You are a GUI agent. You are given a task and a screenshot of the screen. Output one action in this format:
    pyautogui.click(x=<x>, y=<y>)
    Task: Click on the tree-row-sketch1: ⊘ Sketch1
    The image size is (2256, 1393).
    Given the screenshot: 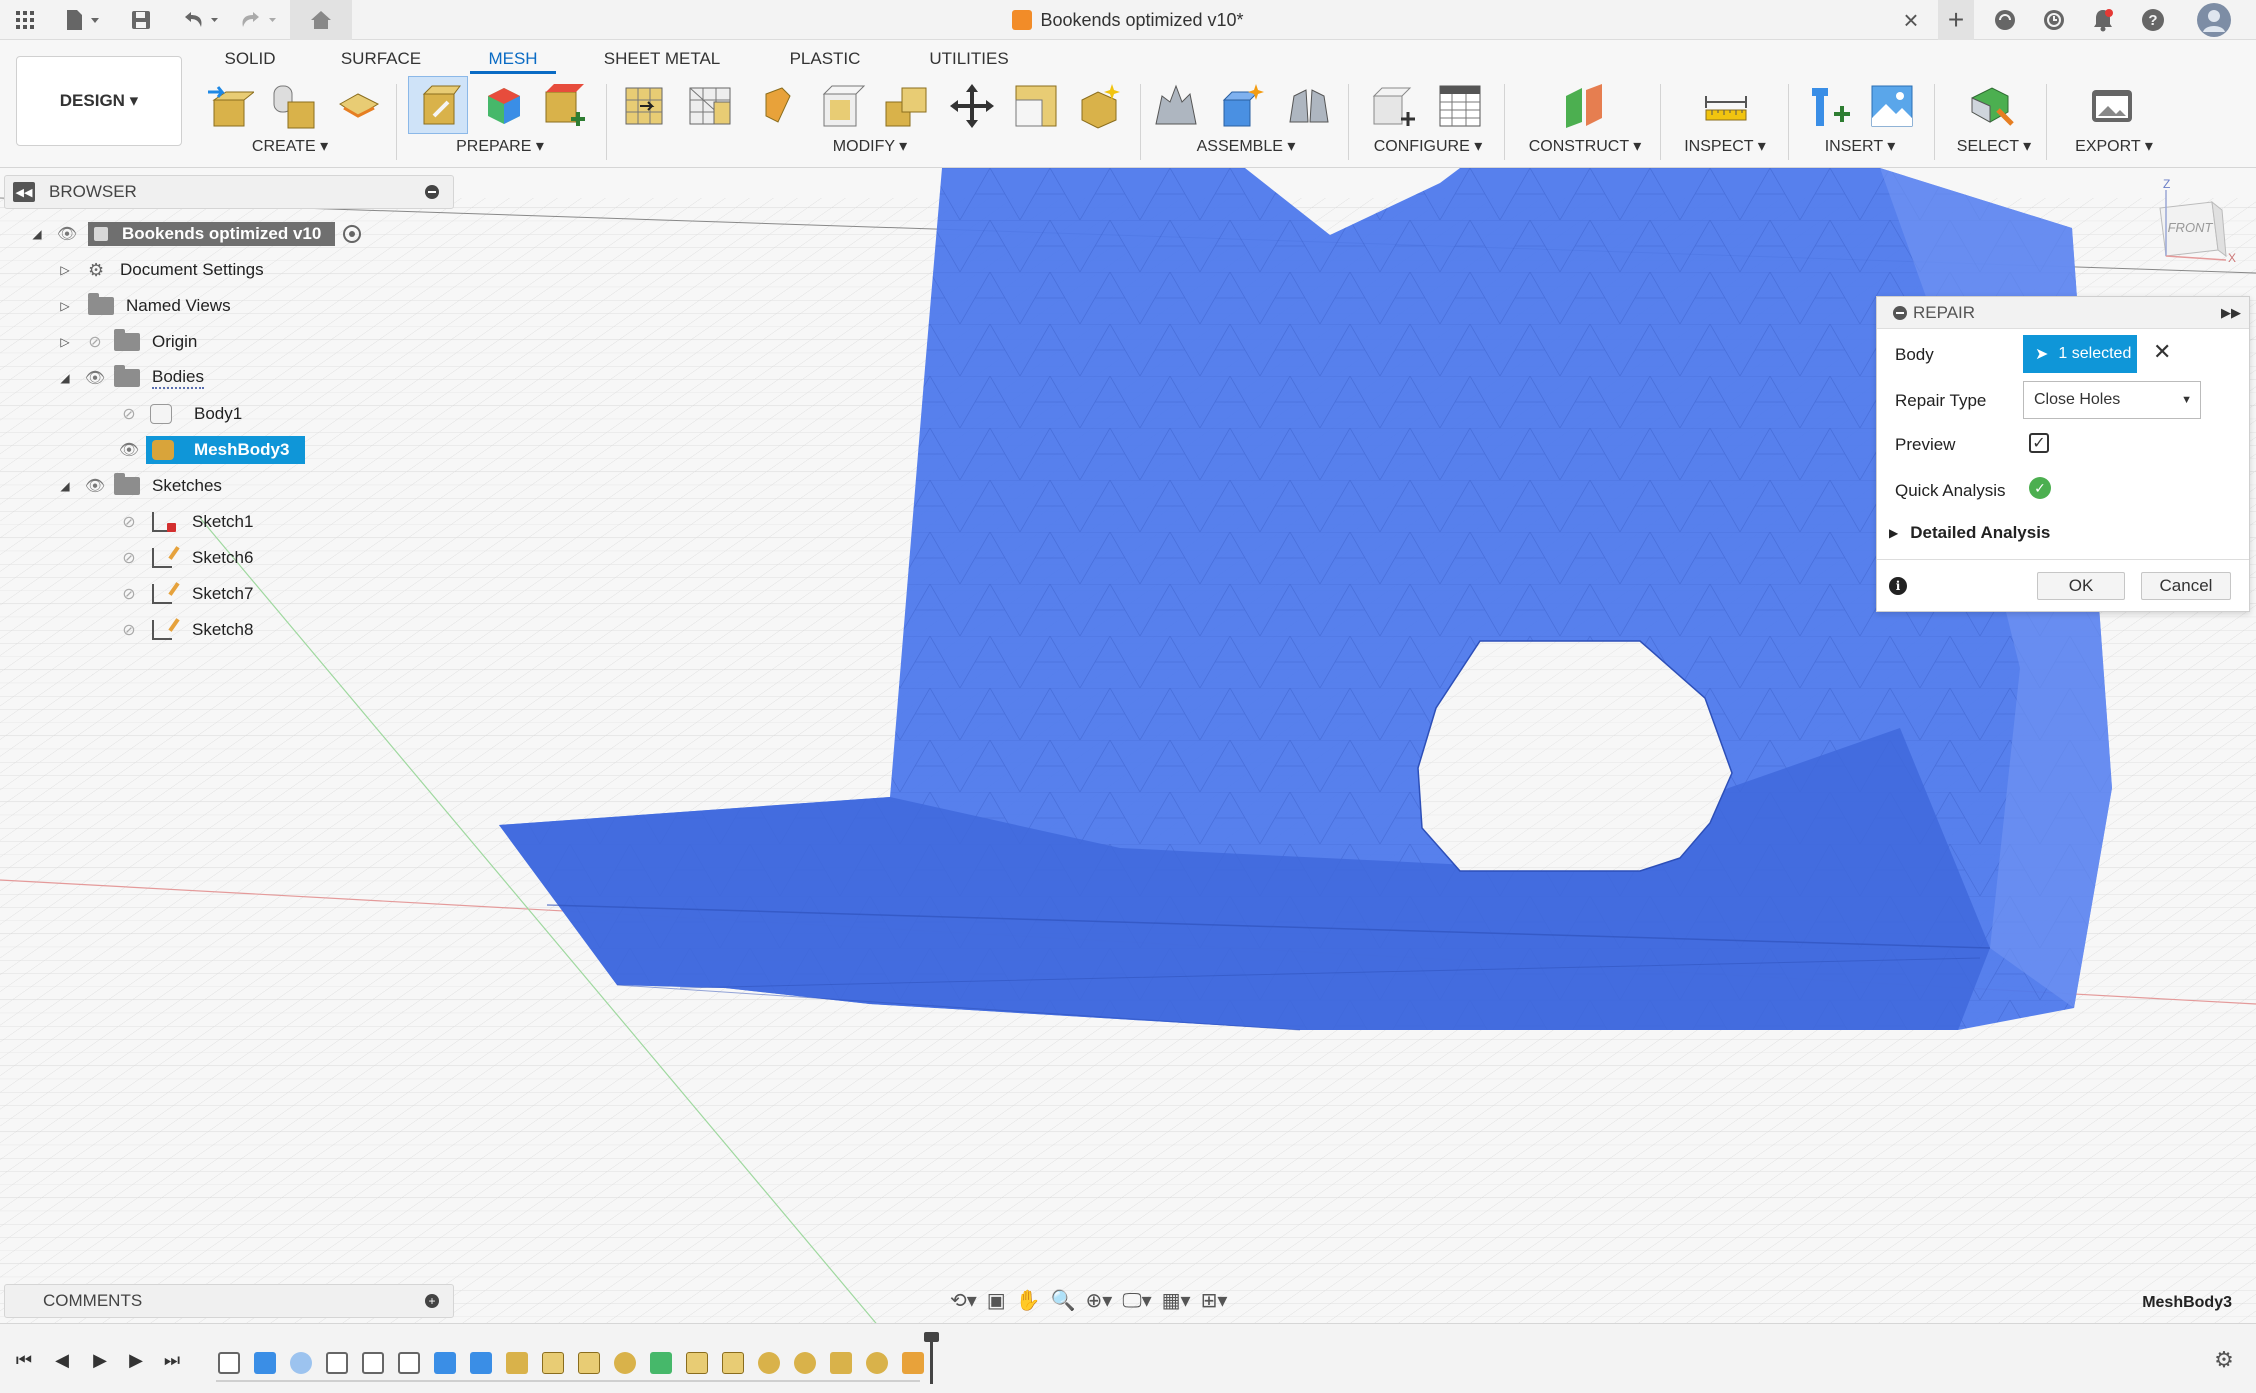 What is the action you would take?
    pyautogui.click(x=184, y=522)
    